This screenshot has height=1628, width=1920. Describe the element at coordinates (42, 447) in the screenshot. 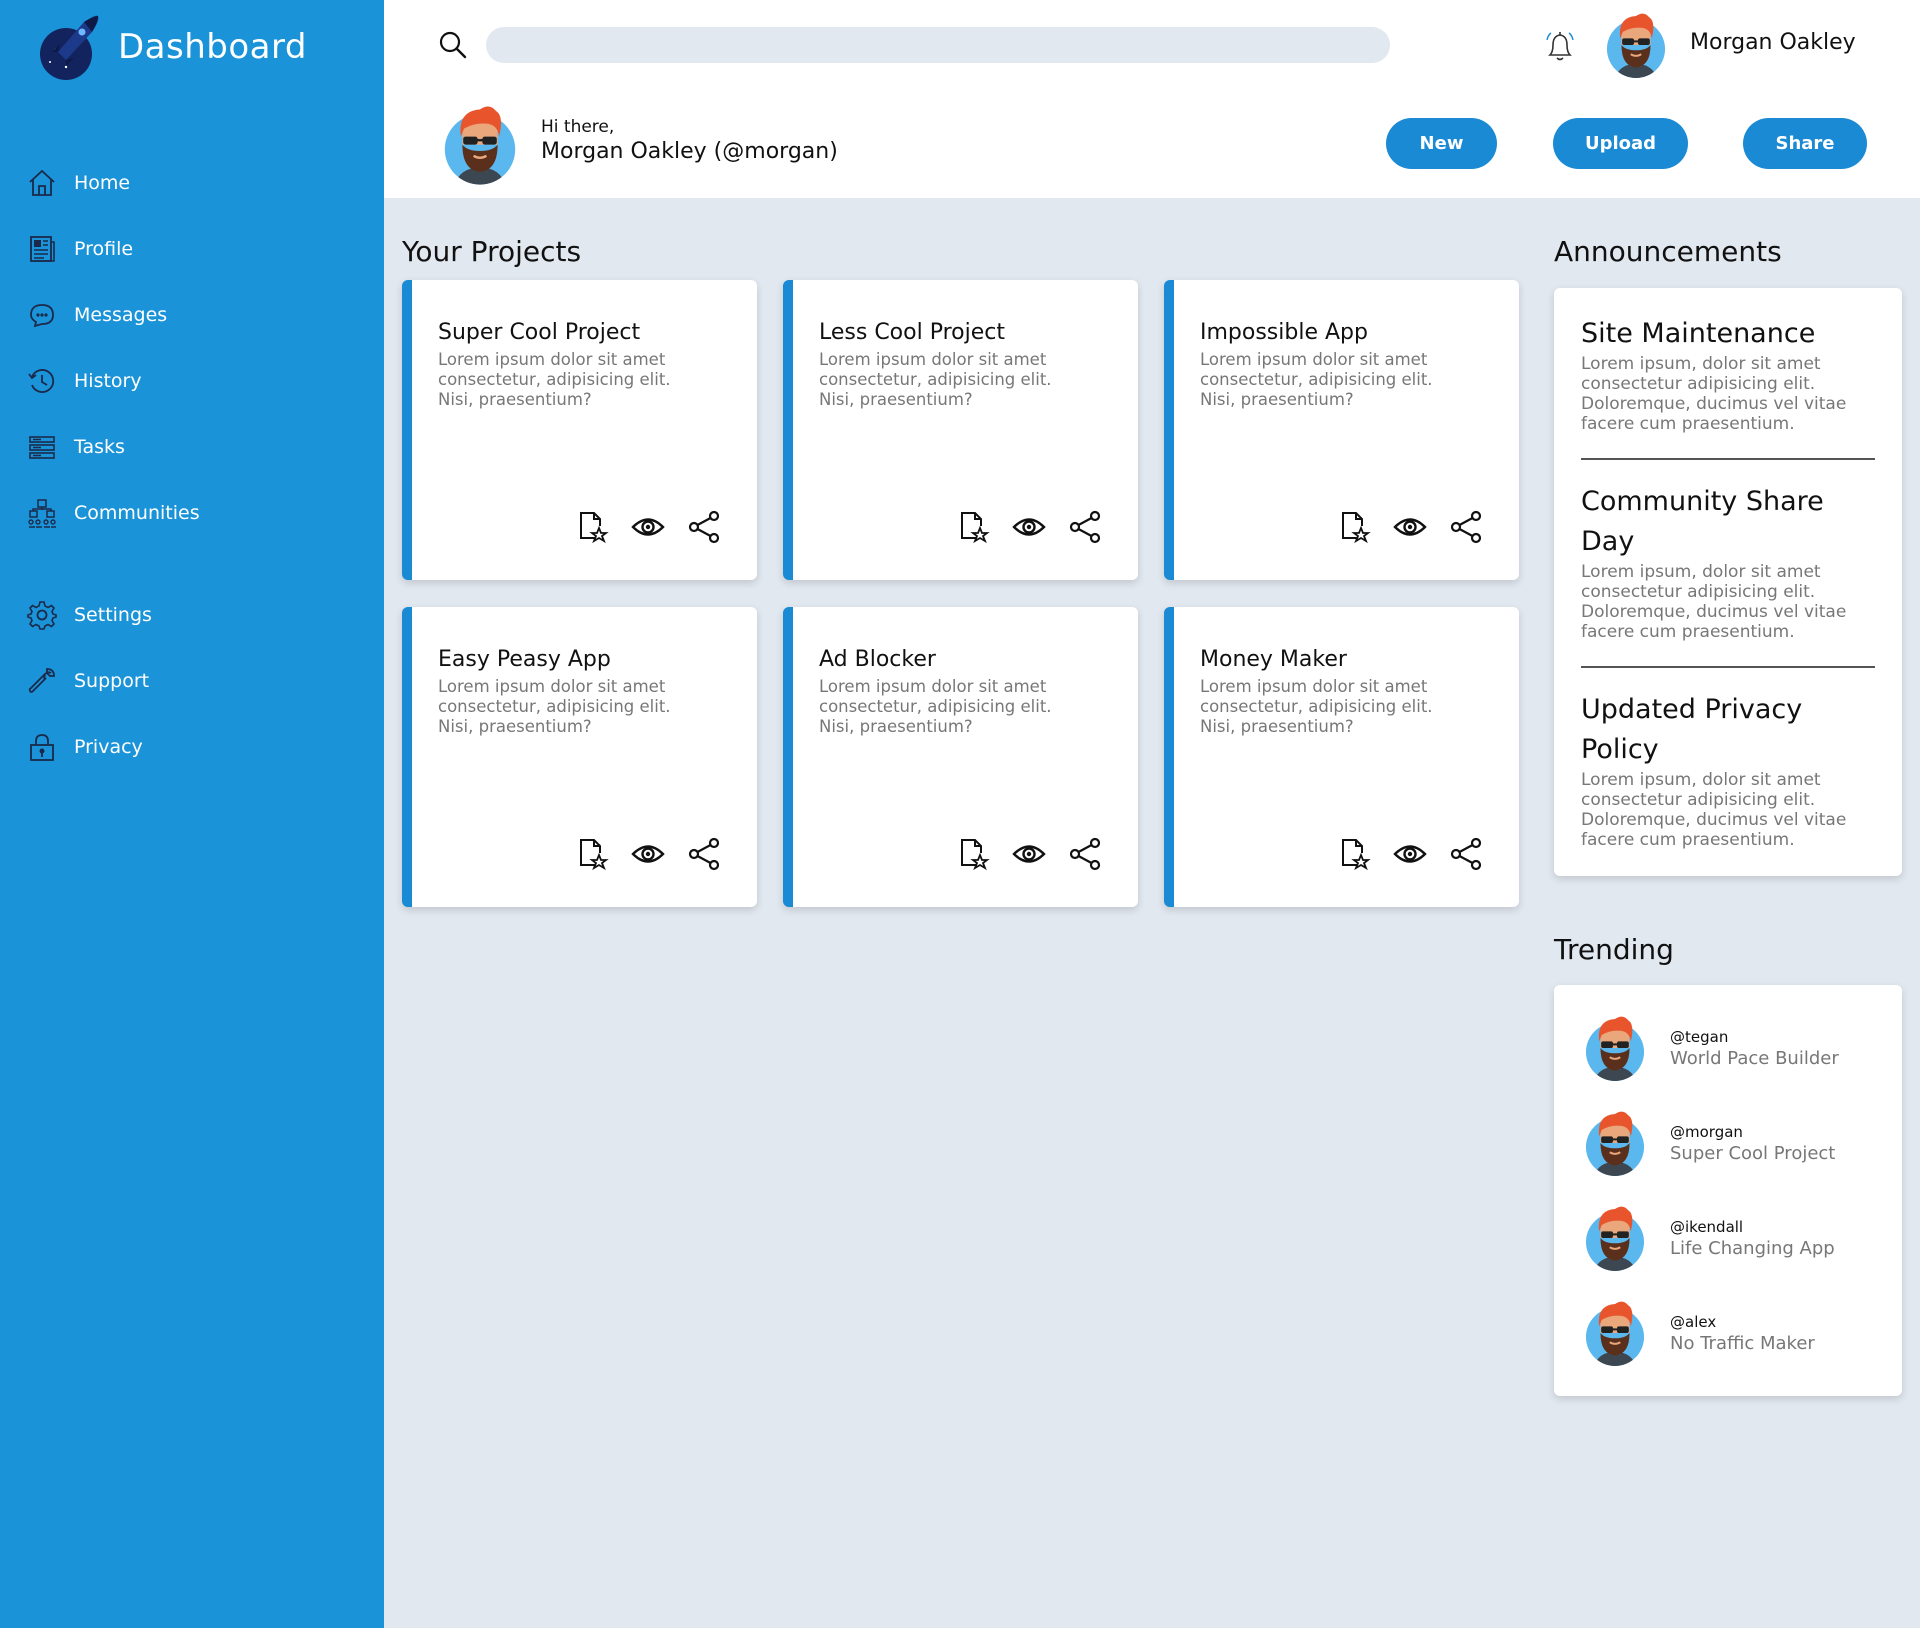

I see `tasks-icon` at that location.